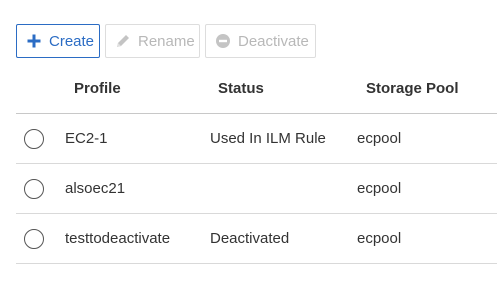 The width and height of the screenshot is (497, 303). I want to click on cell-status: Used In ILM Rule, so click(268, 138).